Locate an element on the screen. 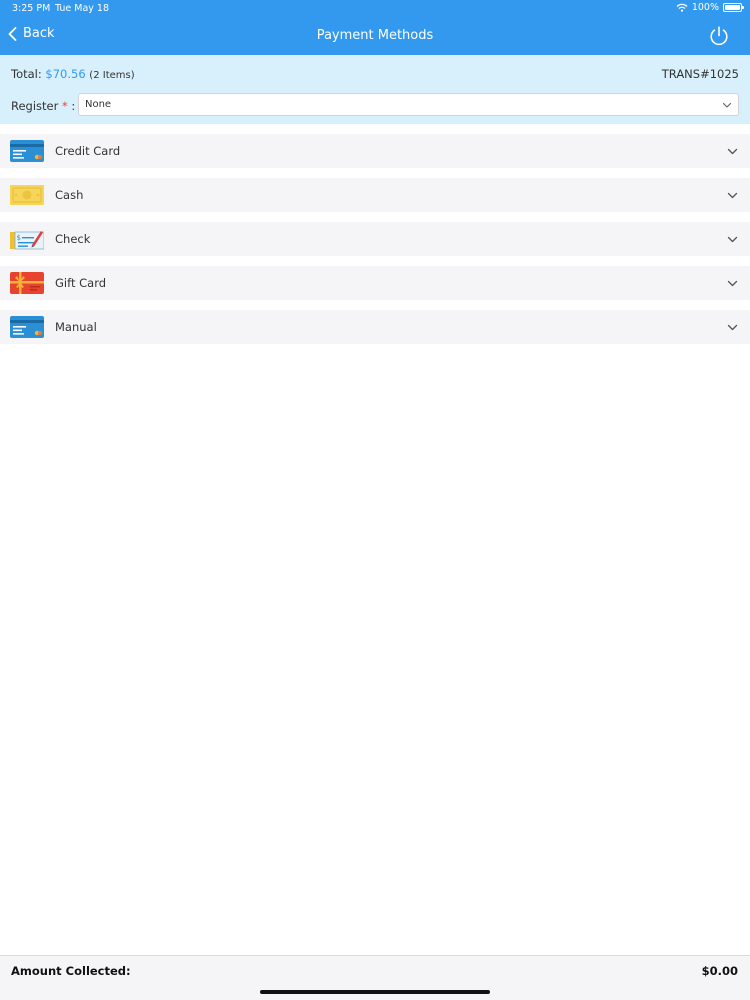  status-date: Tue May 18 is located at coordinates (82, 8).